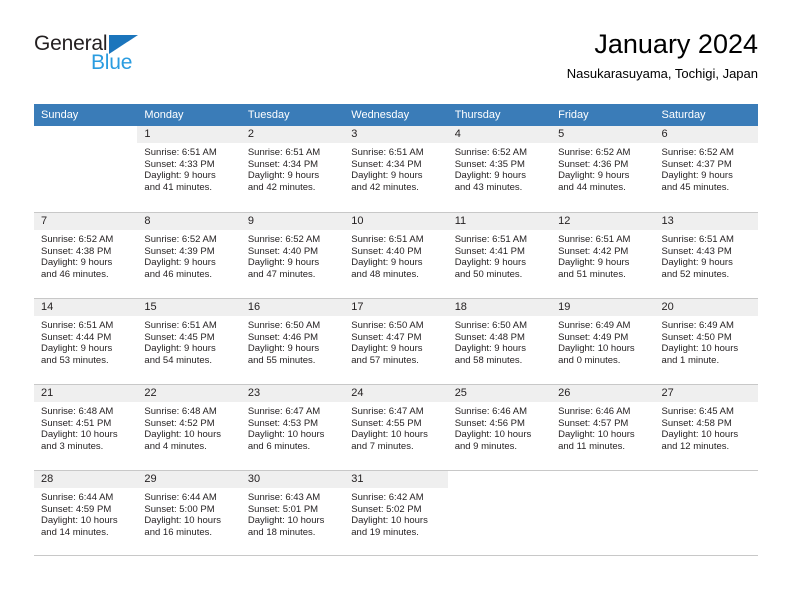 The image size is (792, 612). What do you see at coordinates (281, 532) in the screenshot?
I see `day-info-line: and 18 minutes.` at bounding box center [281, 532].